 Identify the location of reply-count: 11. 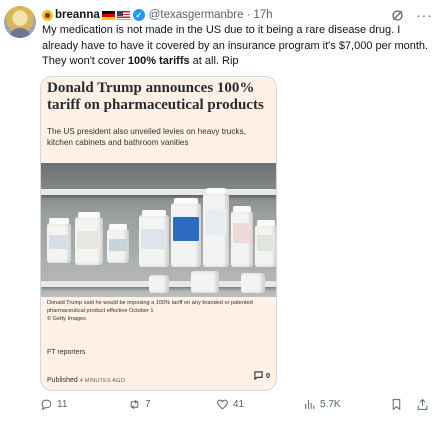
(62, 404).